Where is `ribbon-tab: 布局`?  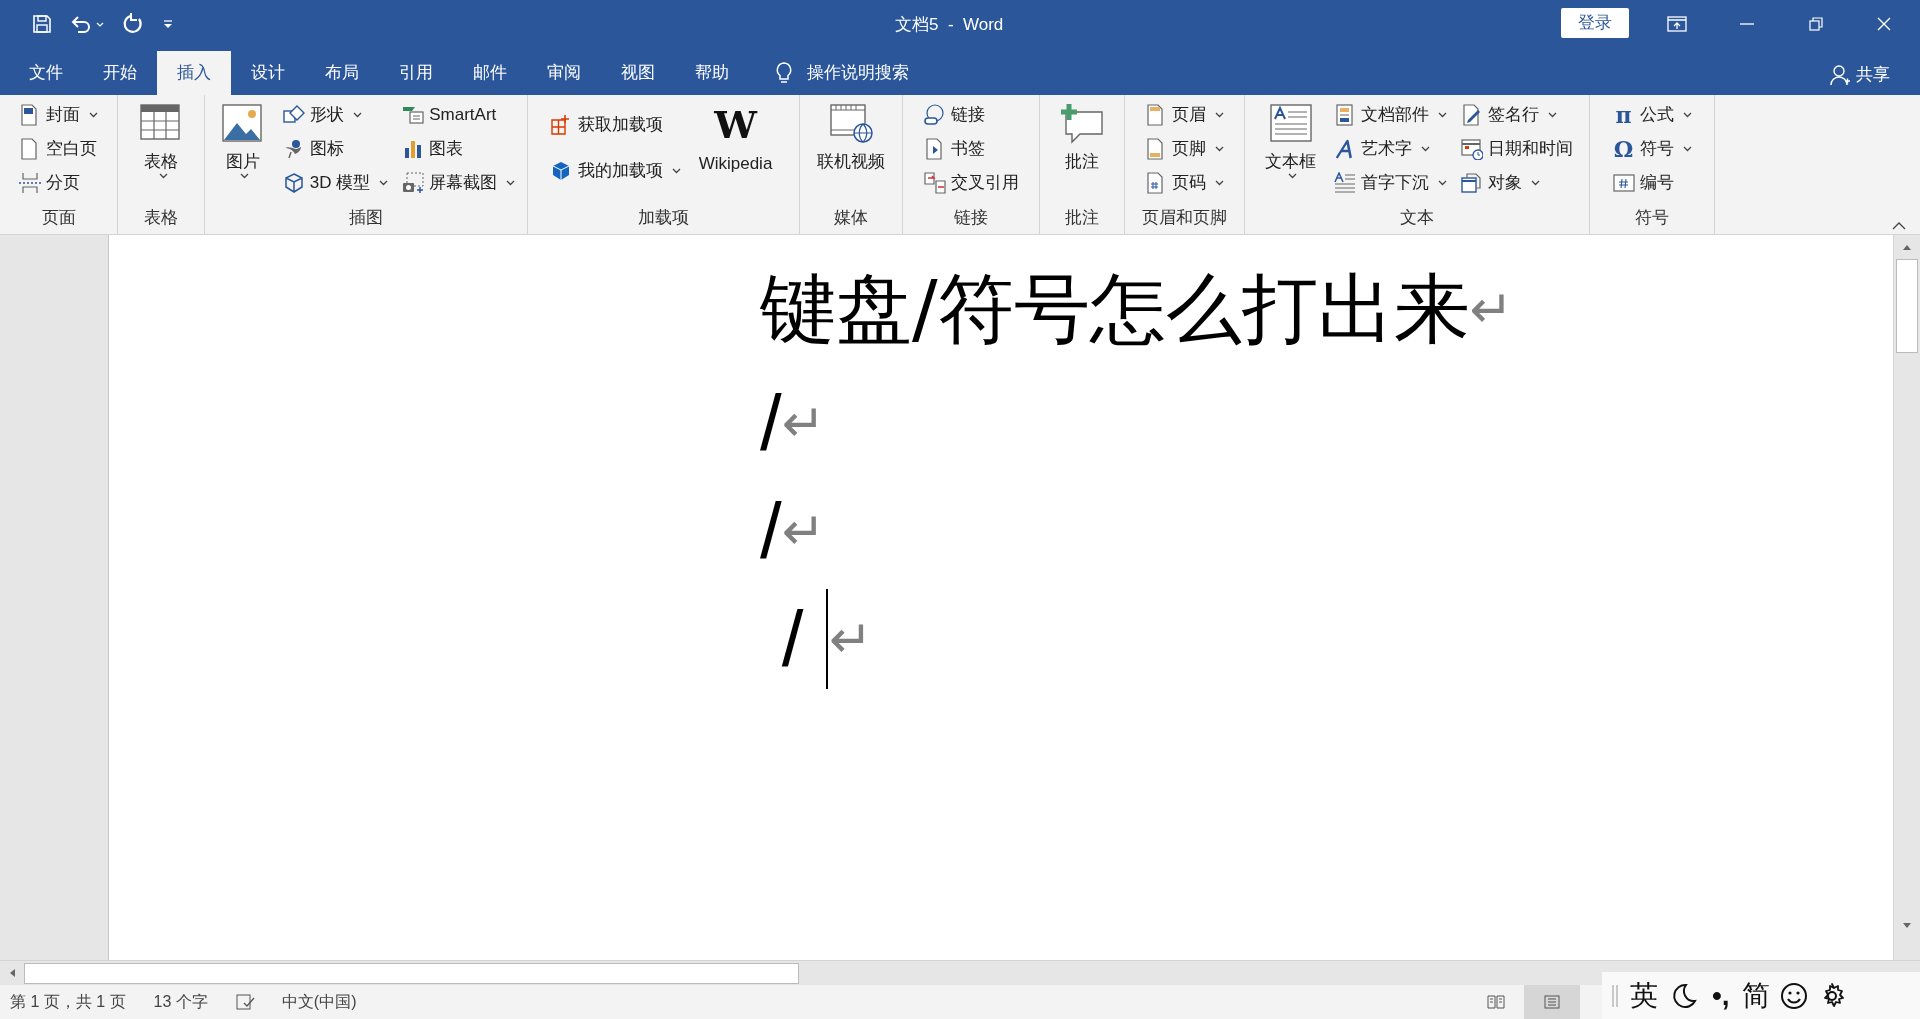
ribbon-tab: 布局 is located at coordinates (342, 73).